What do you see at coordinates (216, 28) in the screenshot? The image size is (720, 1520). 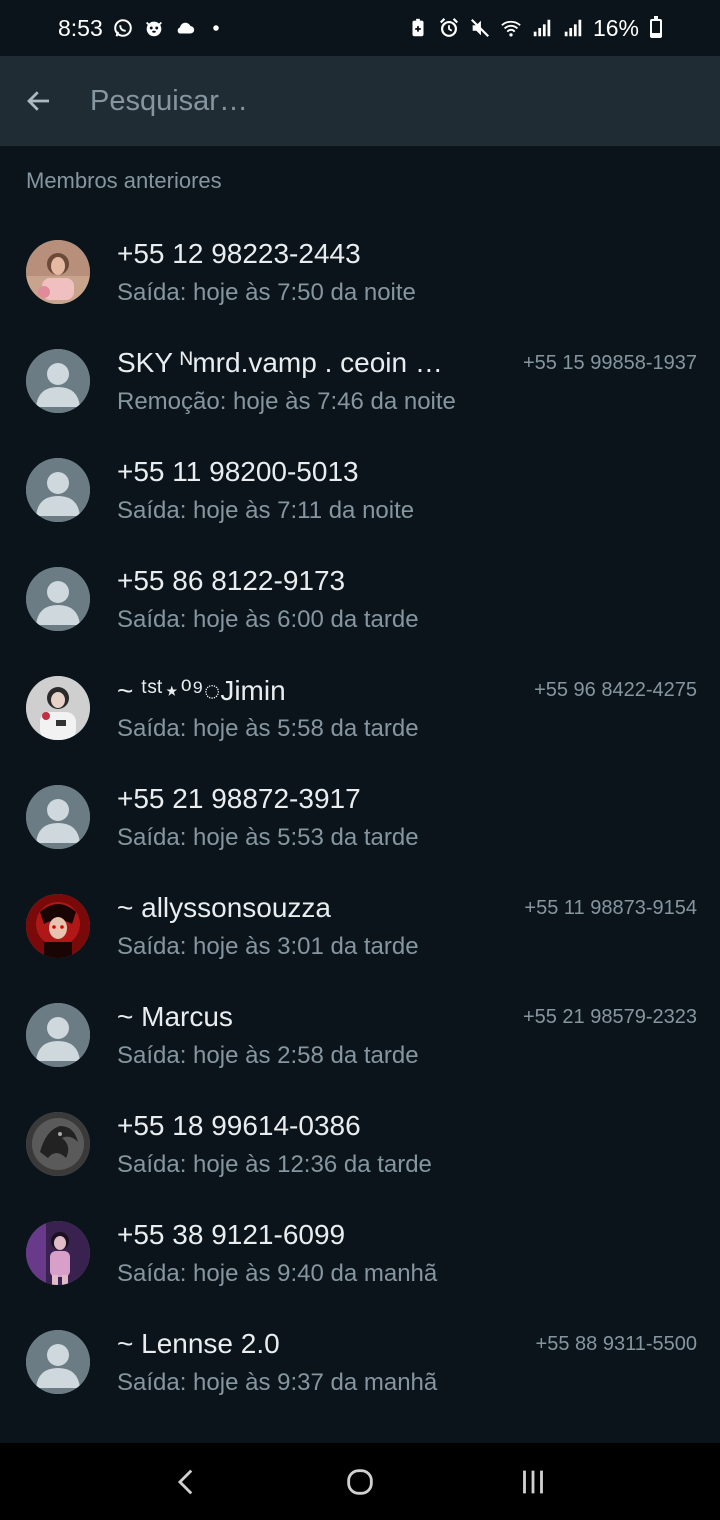 I see `notification-dot-icon` at bounding box center [216, 28].